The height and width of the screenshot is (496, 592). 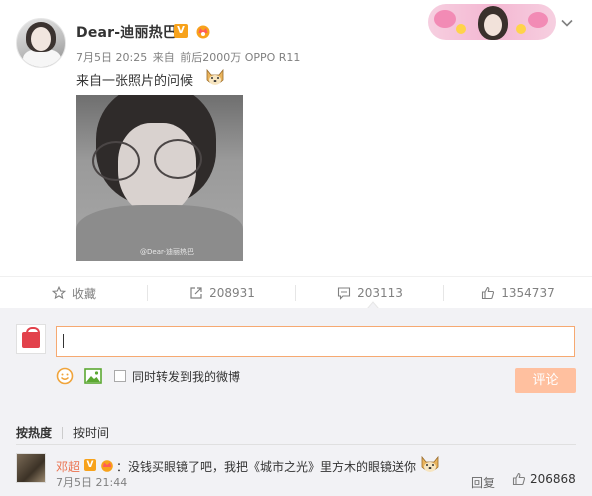 I want to click on commenter-avatar, so click(x=31, y=468).